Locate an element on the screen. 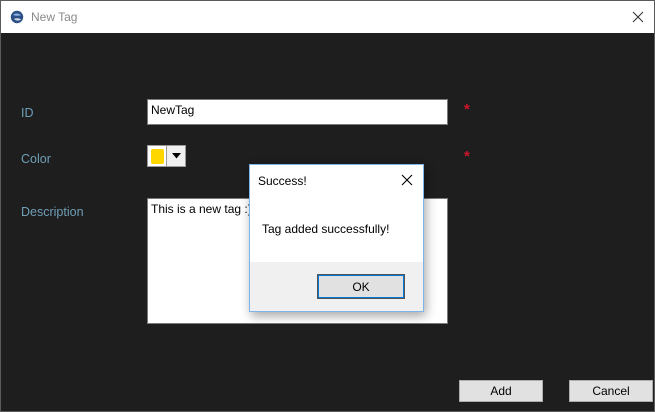 The height and width of the screenshot is (412, 655). chevron-down-icon is located at coordinates (176, 156).